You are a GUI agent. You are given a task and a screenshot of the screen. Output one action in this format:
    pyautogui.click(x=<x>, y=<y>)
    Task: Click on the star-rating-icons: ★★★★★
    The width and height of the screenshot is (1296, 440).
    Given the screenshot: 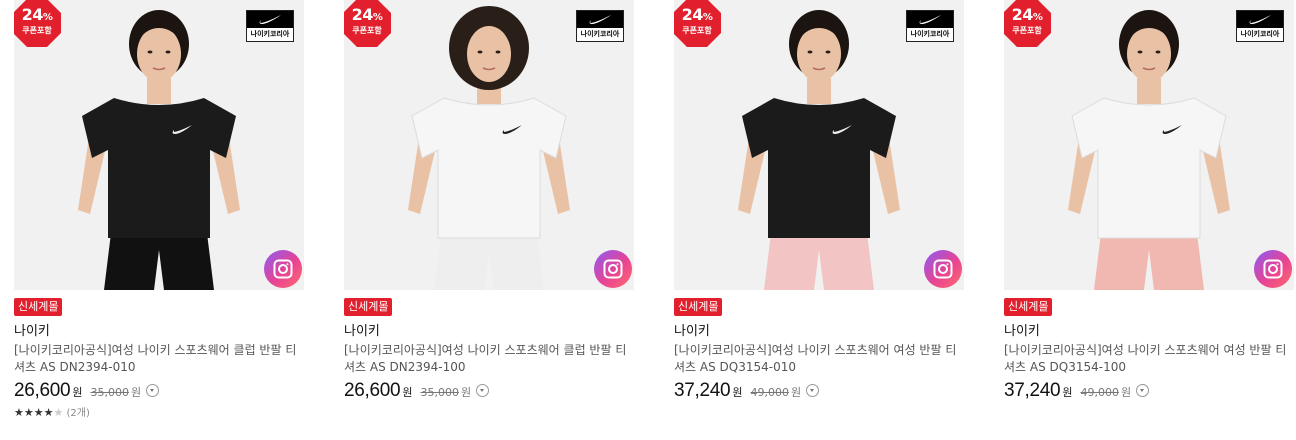 What is the action you would take?
    pyautogui.click(x=39, y=412)
    